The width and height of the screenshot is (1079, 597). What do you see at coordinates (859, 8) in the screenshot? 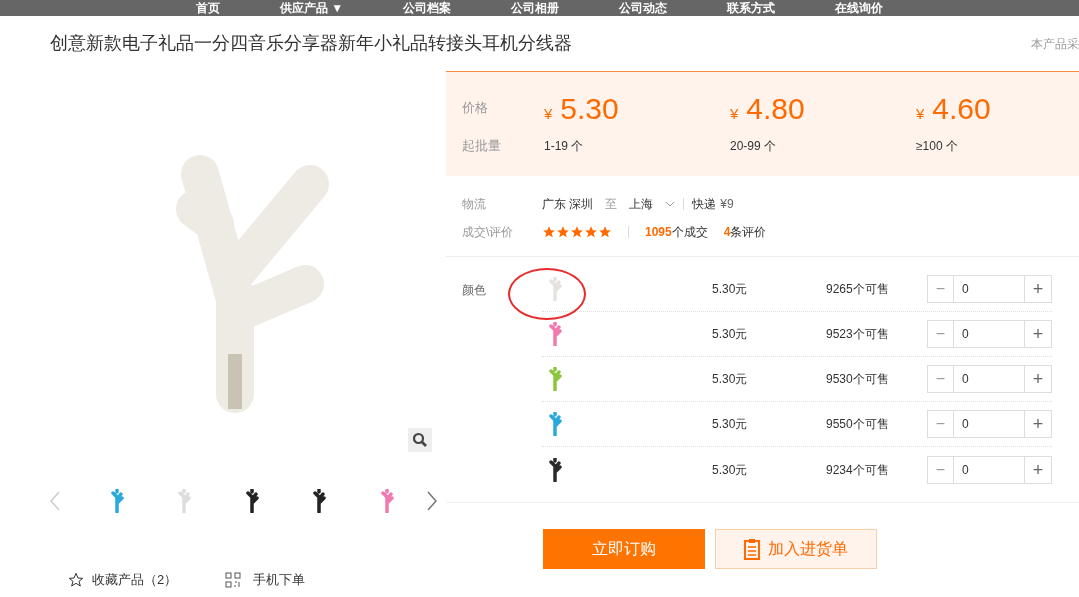
I see `nav-link: 在线询价` at bounding box center [859, 8].